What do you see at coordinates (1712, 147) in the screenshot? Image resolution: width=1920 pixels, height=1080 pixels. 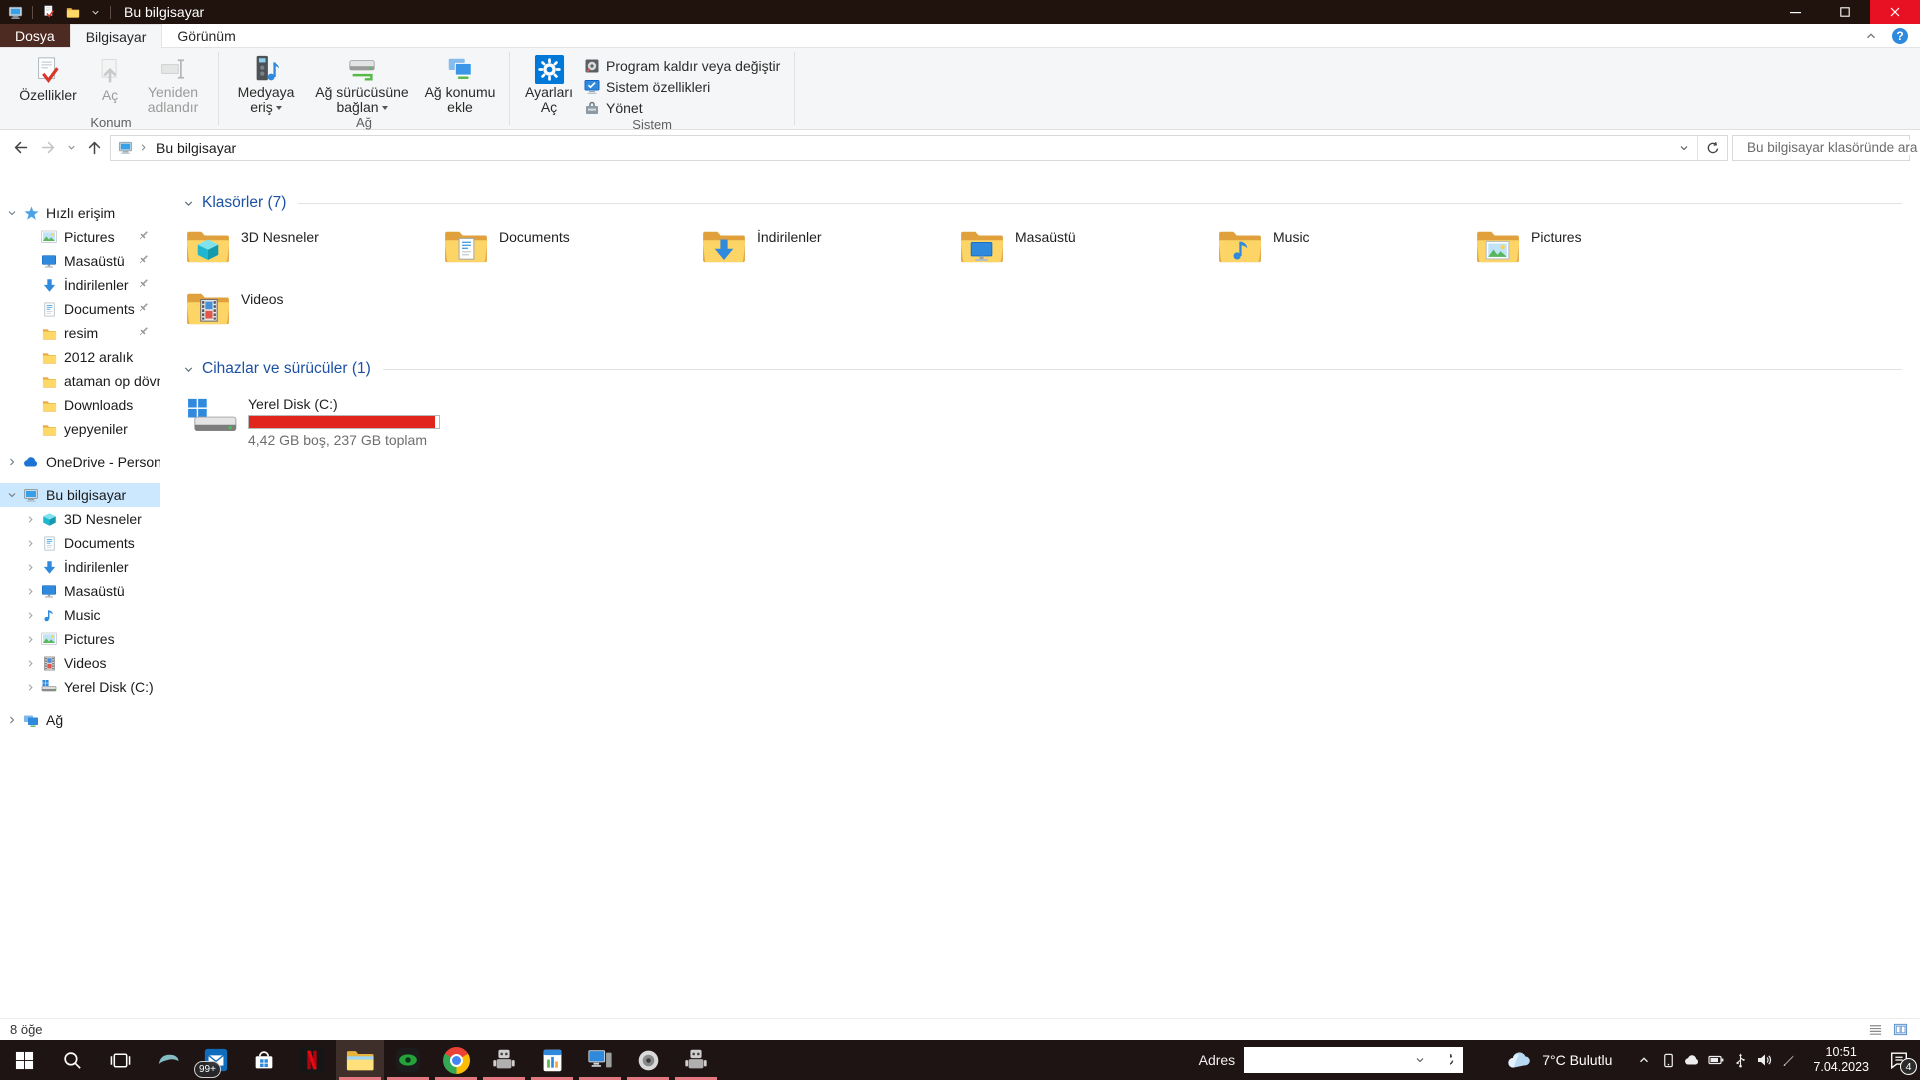 I see `refresh-button` at bounding box center [1712, 147].